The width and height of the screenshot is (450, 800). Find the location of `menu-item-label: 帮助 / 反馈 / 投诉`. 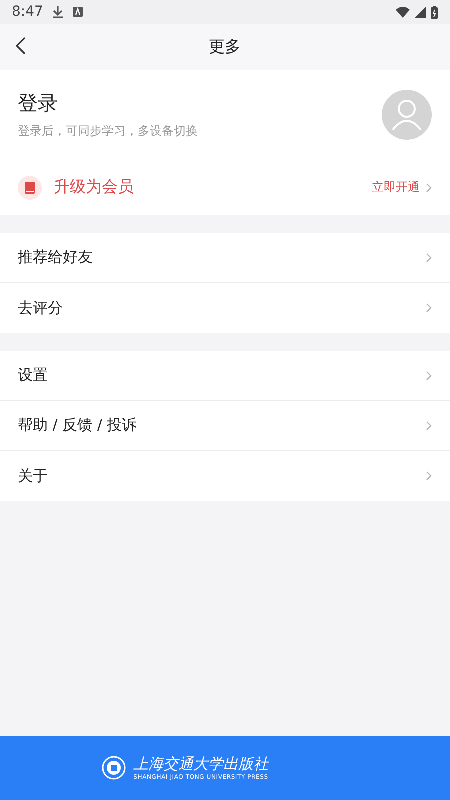

menu-item-label: 帮助 / 反馈 / 投诉 is located at coordinates (78, 425).